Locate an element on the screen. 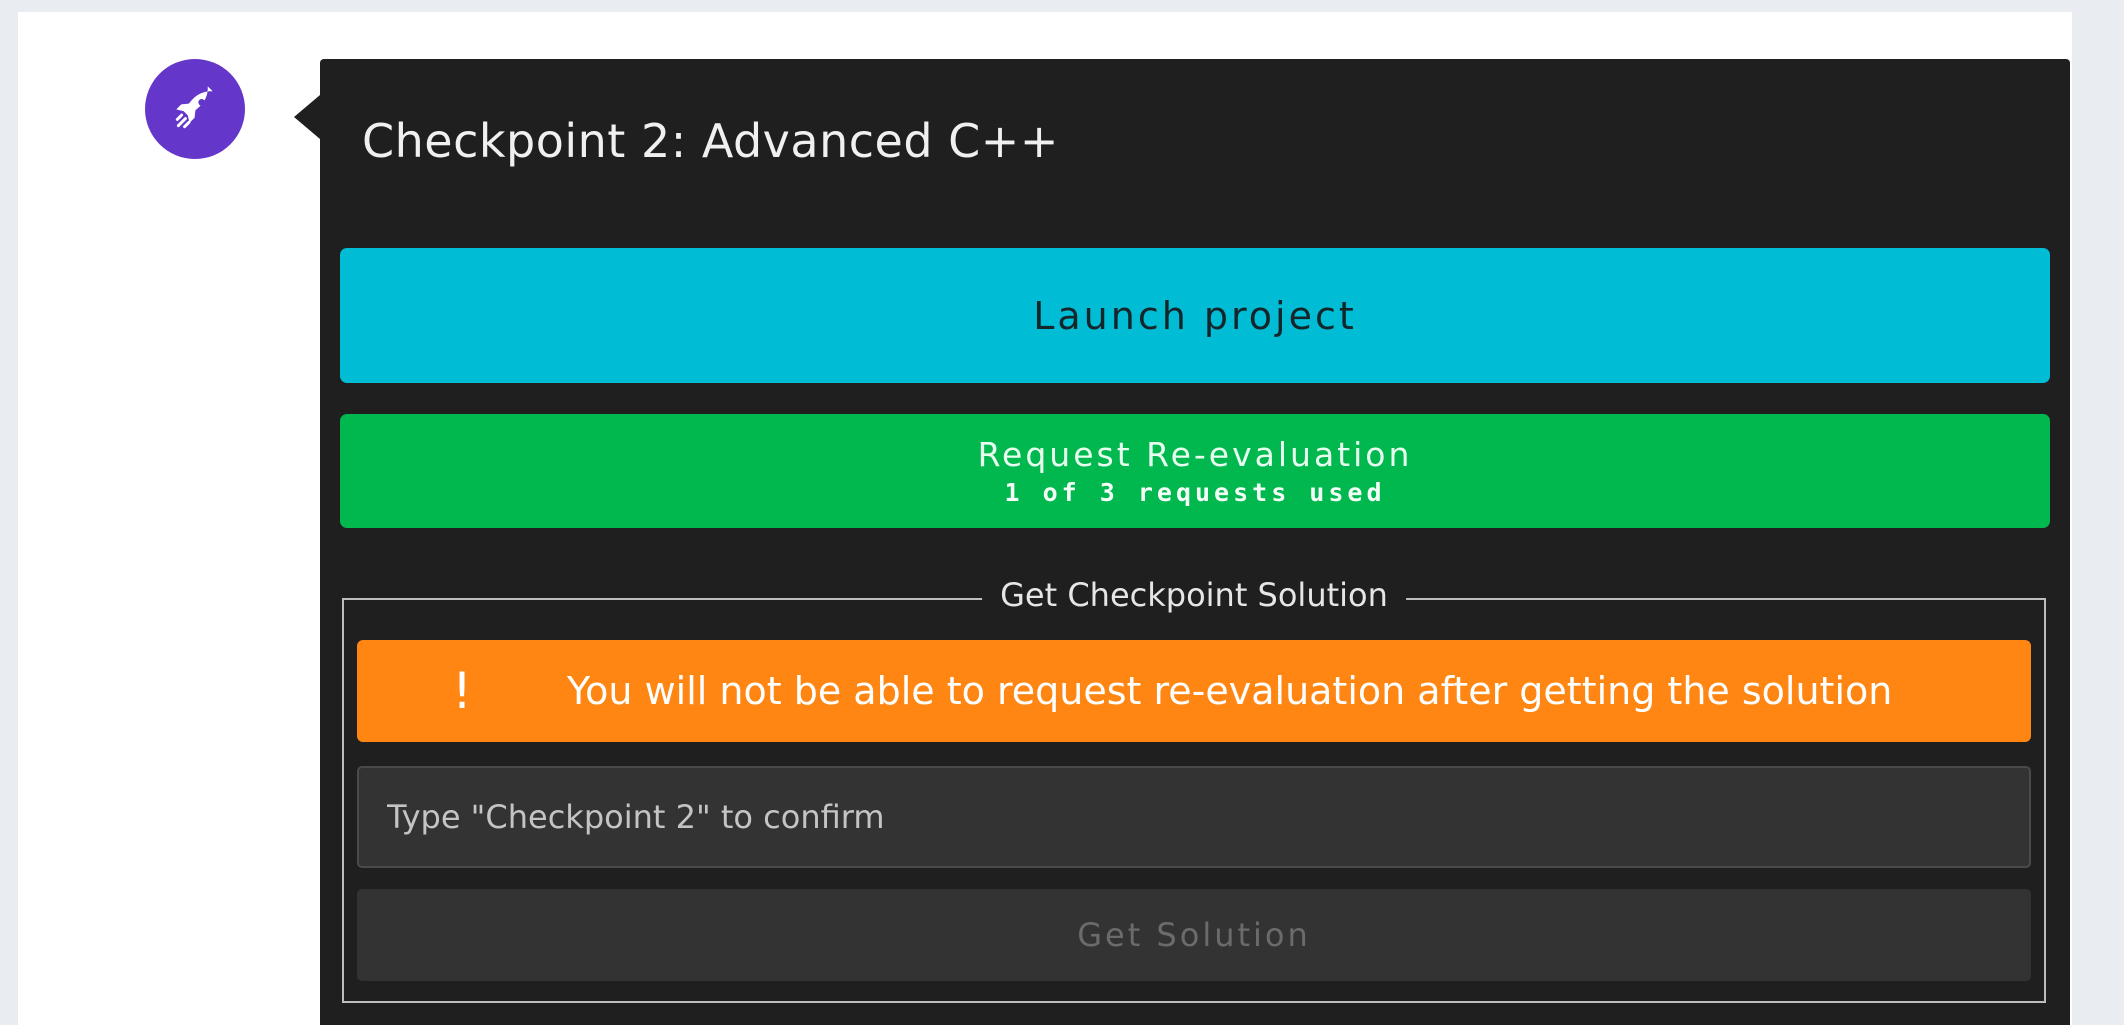 This screenshot has width=2124, height=1025. reevaluation-usage-count: 1 of 3 requests used is located at coordinates (1195, 493).